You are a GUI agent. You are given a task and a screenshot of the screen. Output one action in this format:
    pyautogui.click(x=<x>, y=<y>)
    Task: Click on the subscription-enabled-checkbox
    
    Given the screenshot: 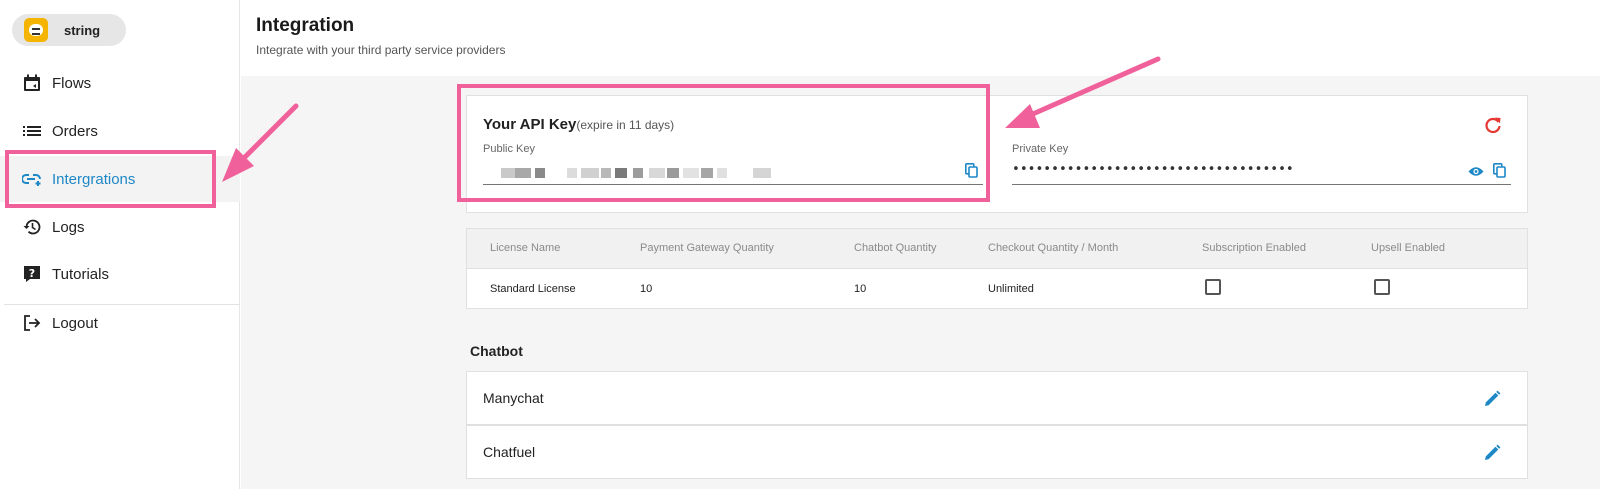 What is the action you would take?
    pyautogui.click(x=1213, y=287)
    